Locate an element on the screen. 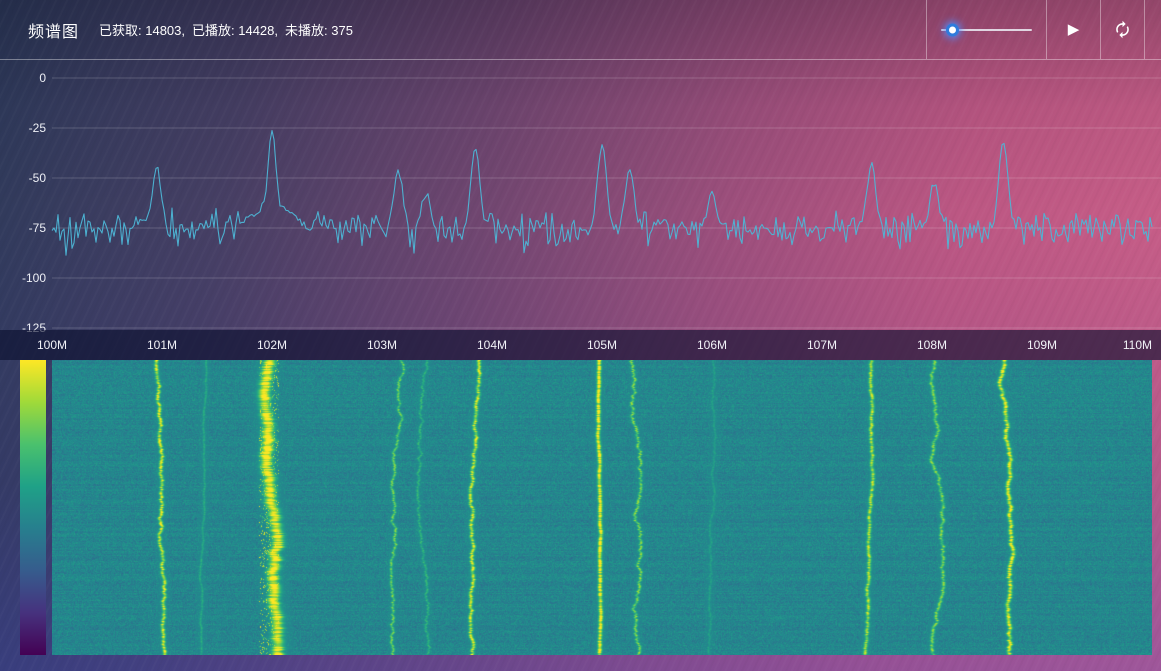 This screenshot has height=671, width=1161. x-axis-label: 100M is located at coordinates (52, 345).